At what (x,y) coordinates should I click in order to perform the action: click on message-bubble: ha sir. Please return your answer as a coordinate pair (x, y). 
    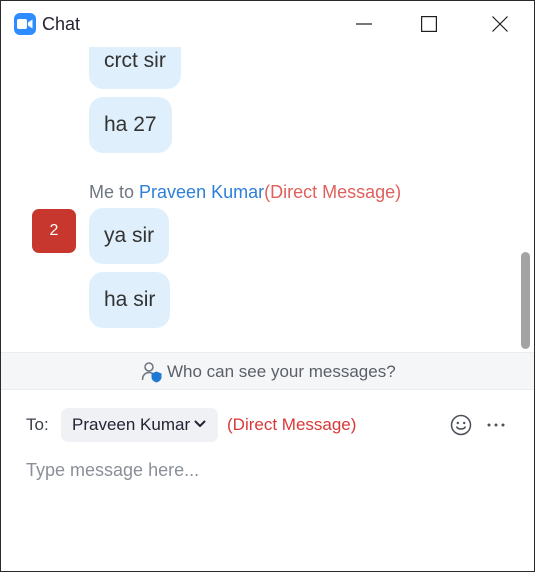
    Looking at the image, I should click on (130, 300).